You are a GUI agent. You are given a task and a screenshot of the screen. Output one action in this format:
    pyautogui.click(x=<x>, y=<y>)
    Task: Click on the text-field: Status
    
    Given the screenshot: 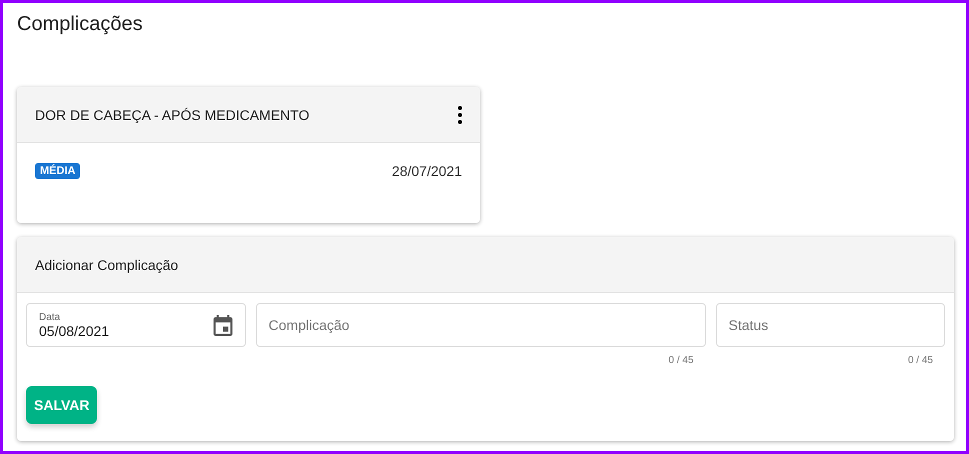 What is the action you would take?
    pyautogui.click(x=830, y=325)
    